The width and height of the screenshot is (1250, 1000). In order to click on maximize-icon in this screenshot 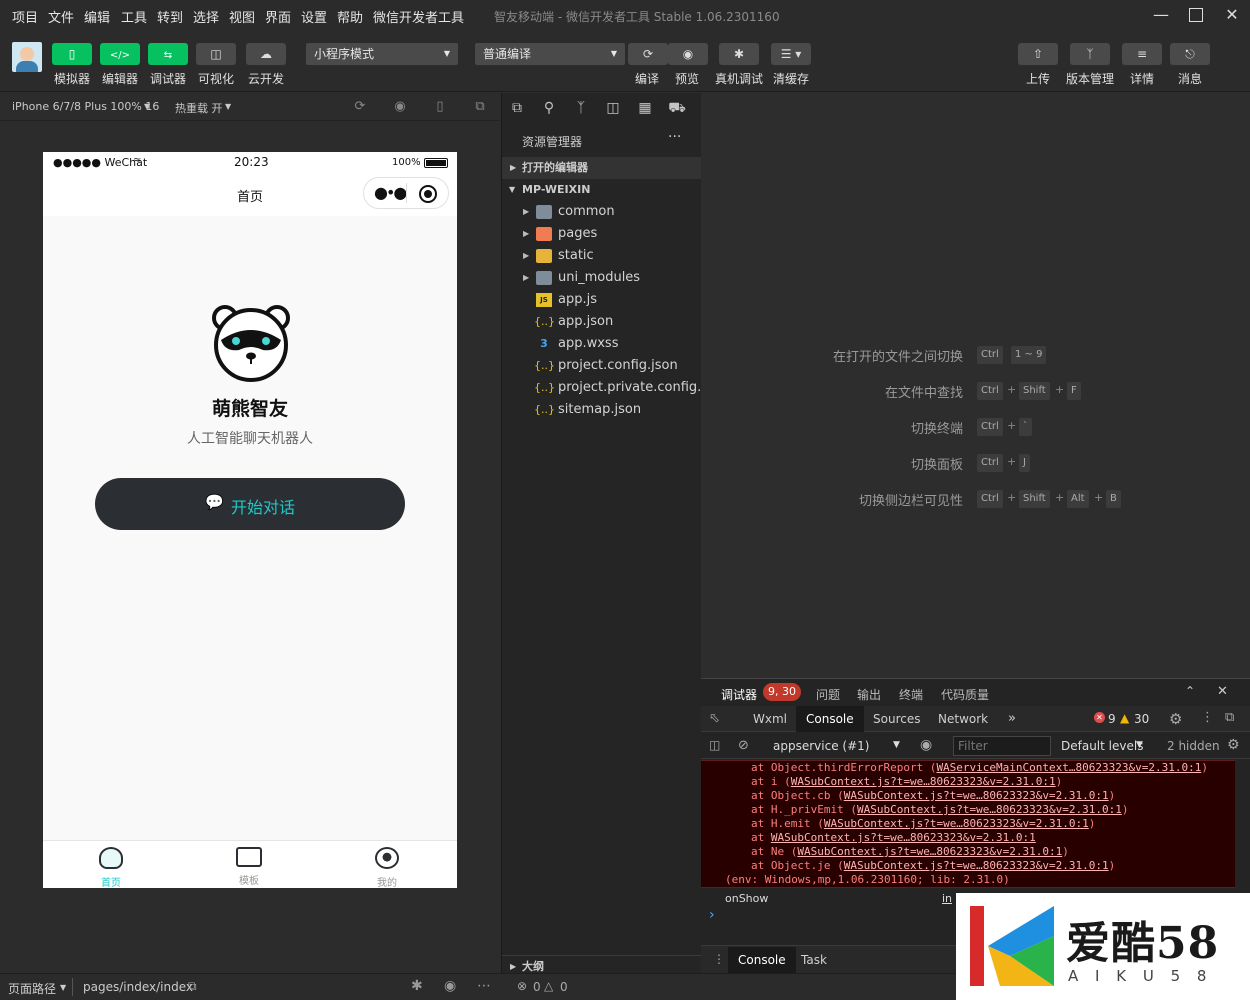, I will do `click(1196, 15)`.